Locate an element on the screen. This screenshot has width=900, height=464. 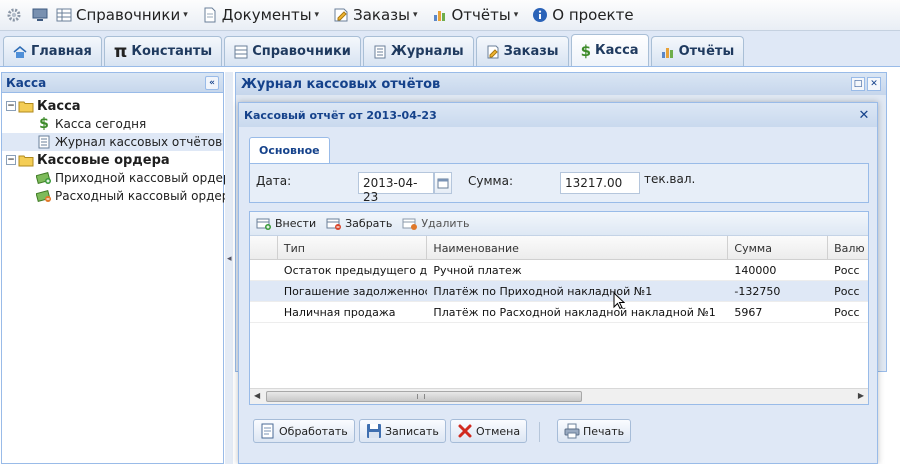
menu-reports: Отчёты ▾ is located at coordinates (475, 15).